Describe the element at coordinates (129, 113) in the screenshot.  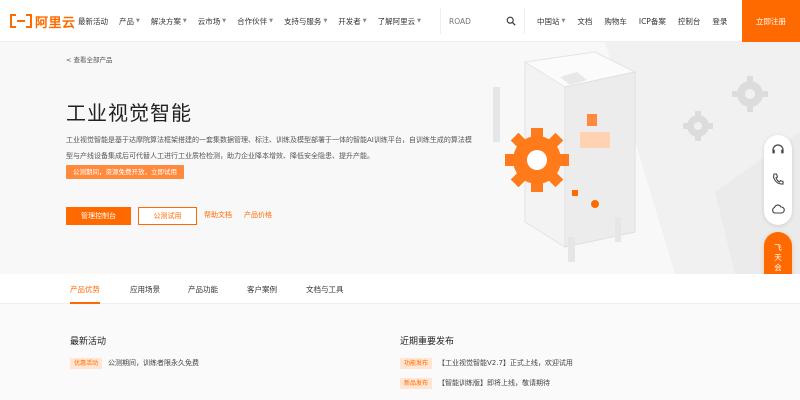
I see `page-title: 工业视觉智能` at that location.